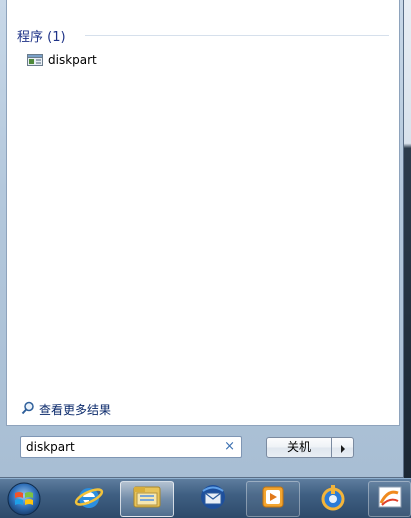 Image resolution: width=411 pixels, height=518 pixels. Describe the element at coordinates (35, 60) in the screenshot. I see `program-icon` at that location.